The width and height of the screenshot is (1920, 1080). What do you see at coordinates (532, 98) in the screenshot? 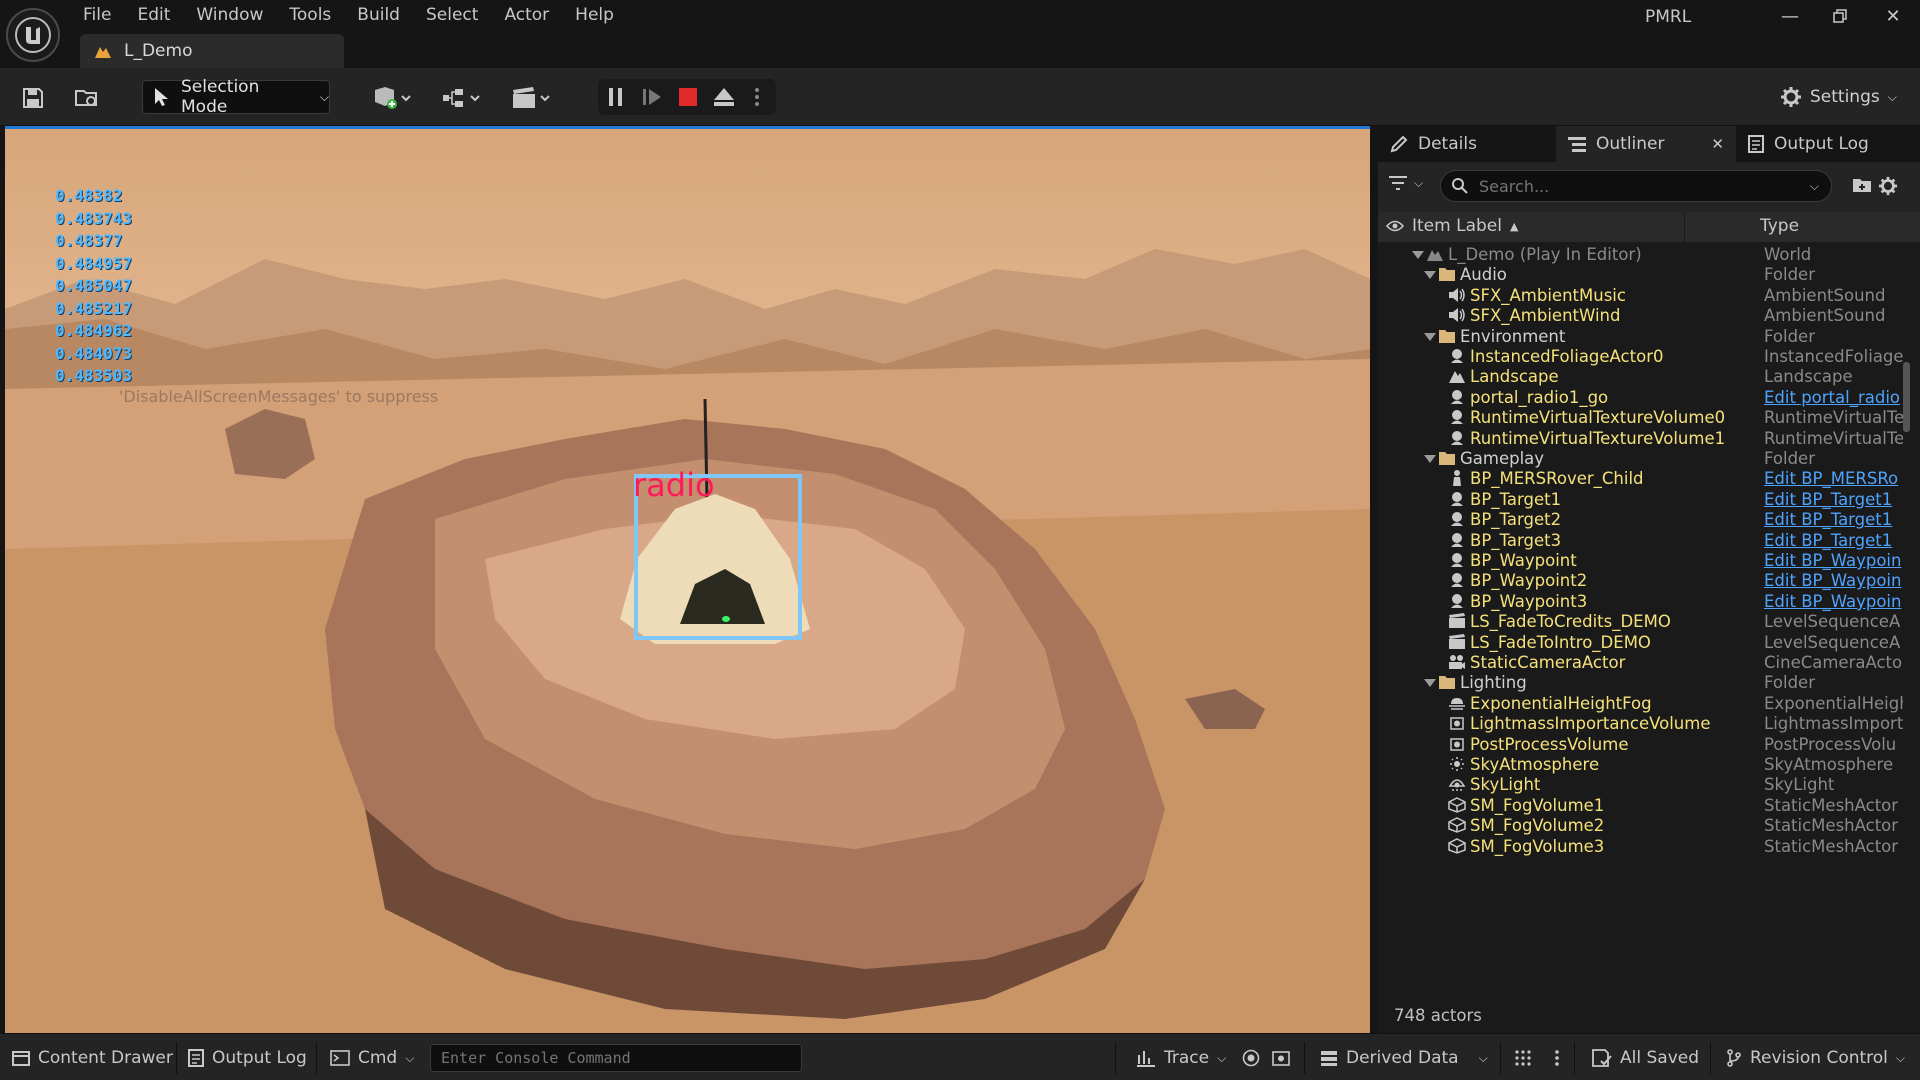
I see `cinematics-icon` at bounding box center [532, 98].